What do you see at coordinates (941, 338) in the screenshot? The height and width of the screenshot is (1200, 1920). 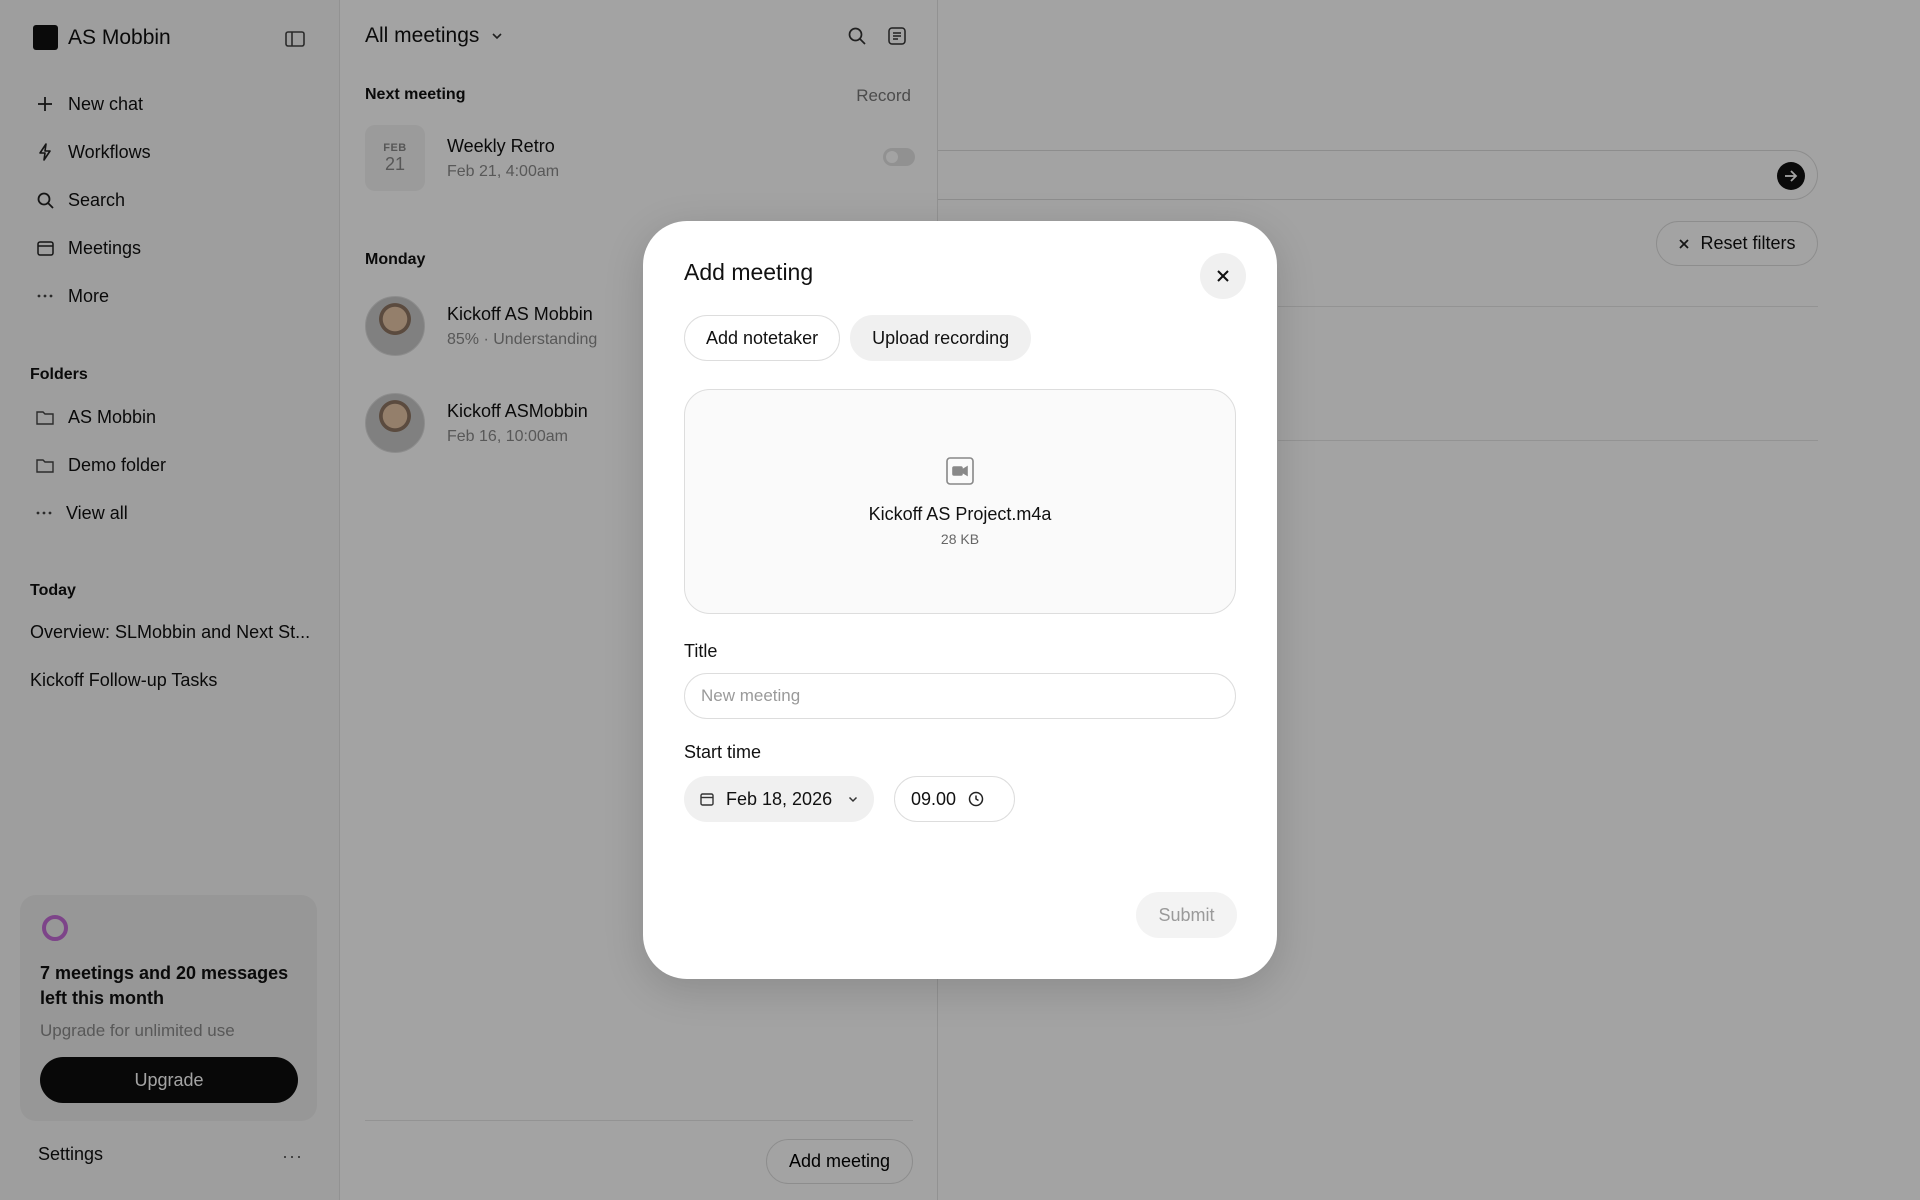 I see `tab-upload-recording: Upload recording` at bounding box center [941, 338].